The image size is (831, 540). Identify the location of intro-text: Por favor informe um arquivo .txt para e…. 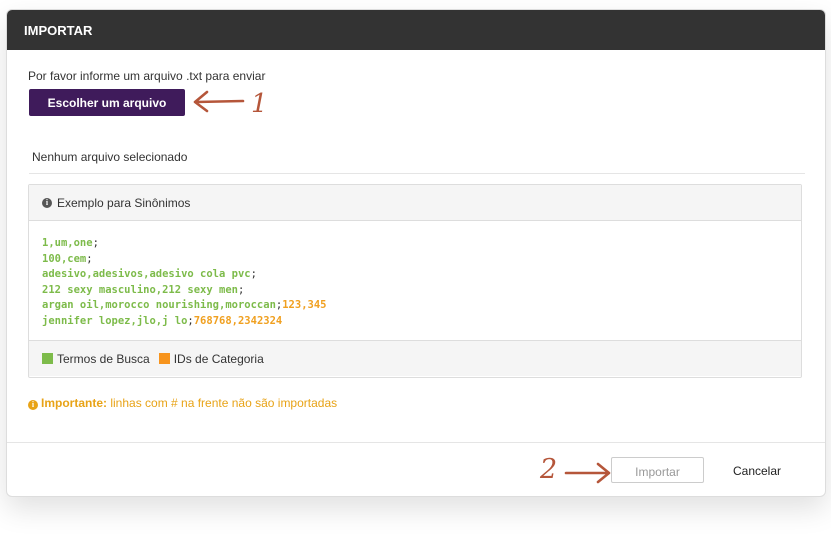
(147, 76).